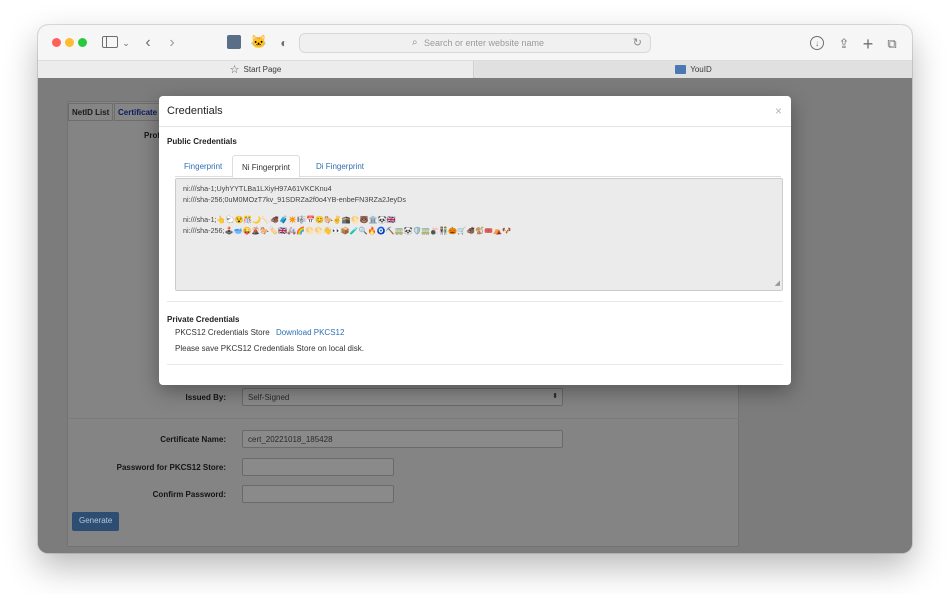 This screenshot has width=950, height=594. What do you see at coordinates (69, 42) in the screenshot?
I see `minimize-window-button` at bounding box center [69, 42].